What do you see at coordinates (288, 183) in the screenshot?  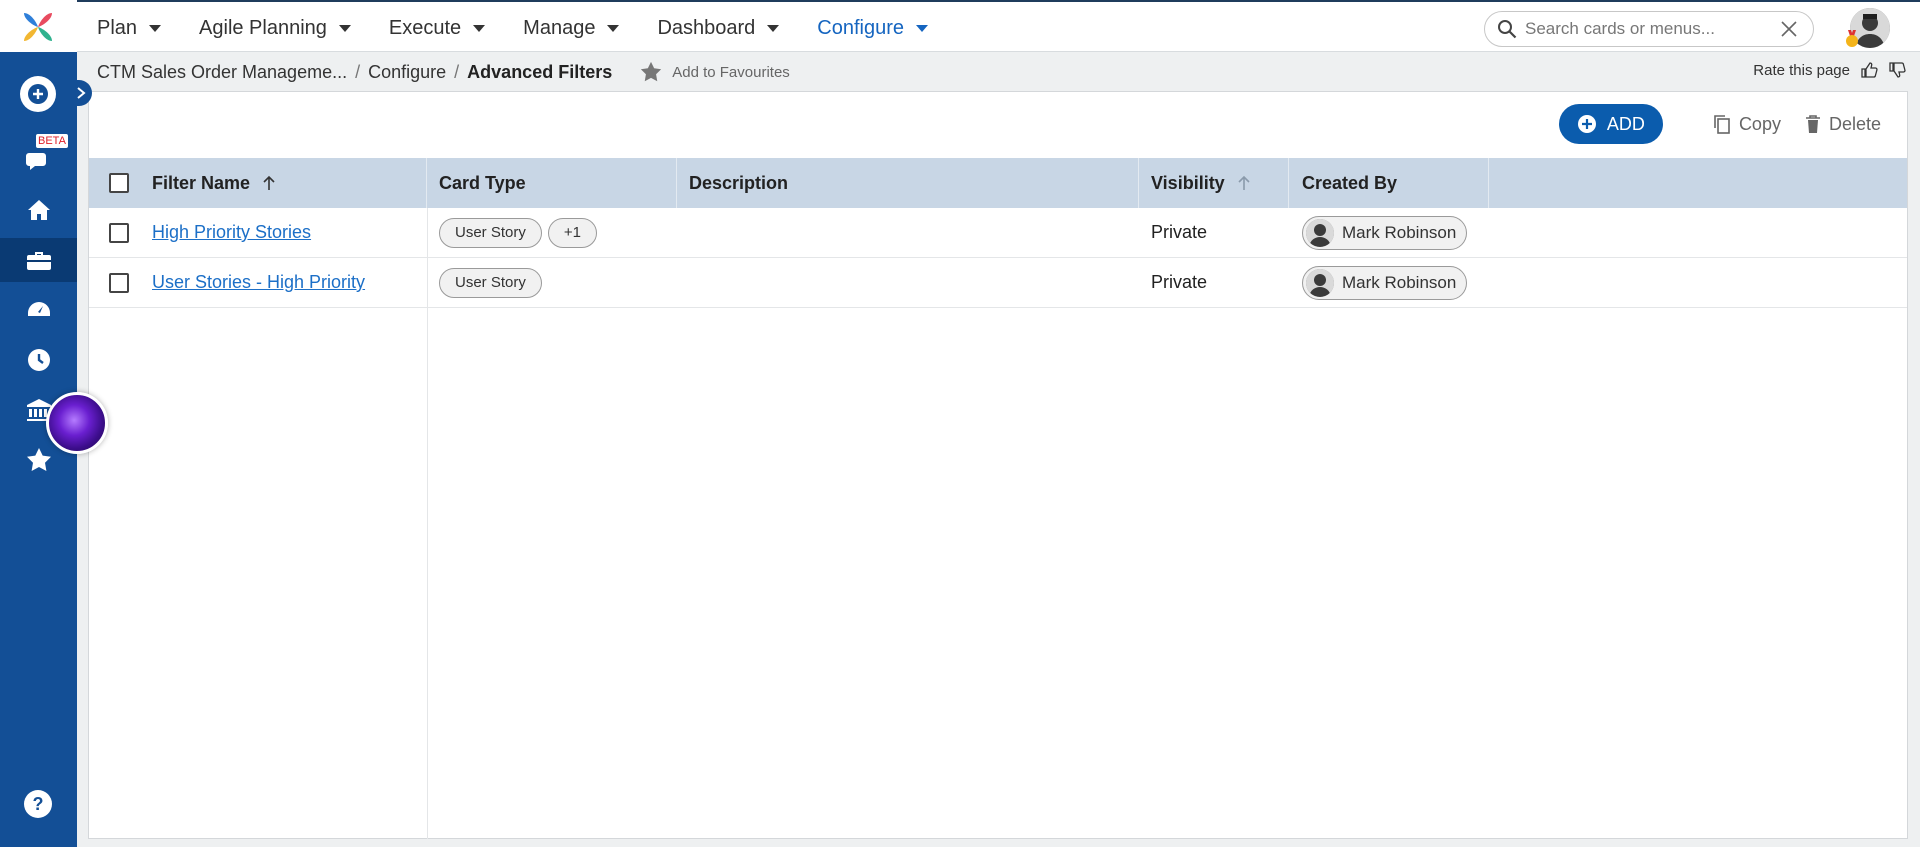 I see `column-filter-name: Filter Name` at bounding box center [288, 183].